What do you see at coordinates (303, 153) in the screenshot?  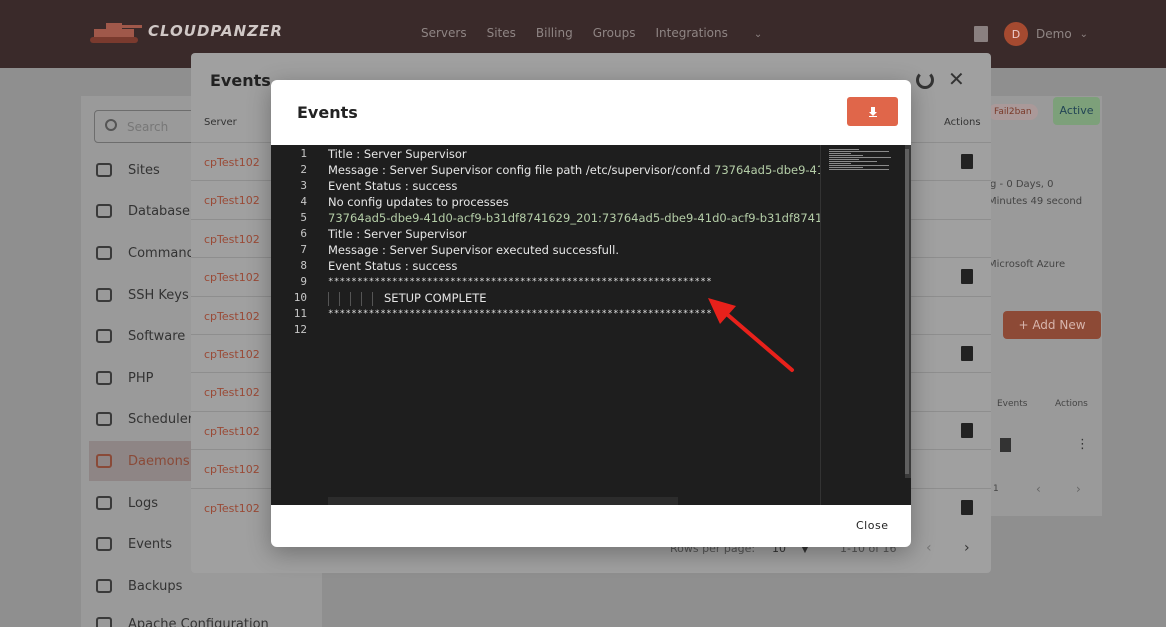 I see `line-number: 1` at bounding box center [303, 153].